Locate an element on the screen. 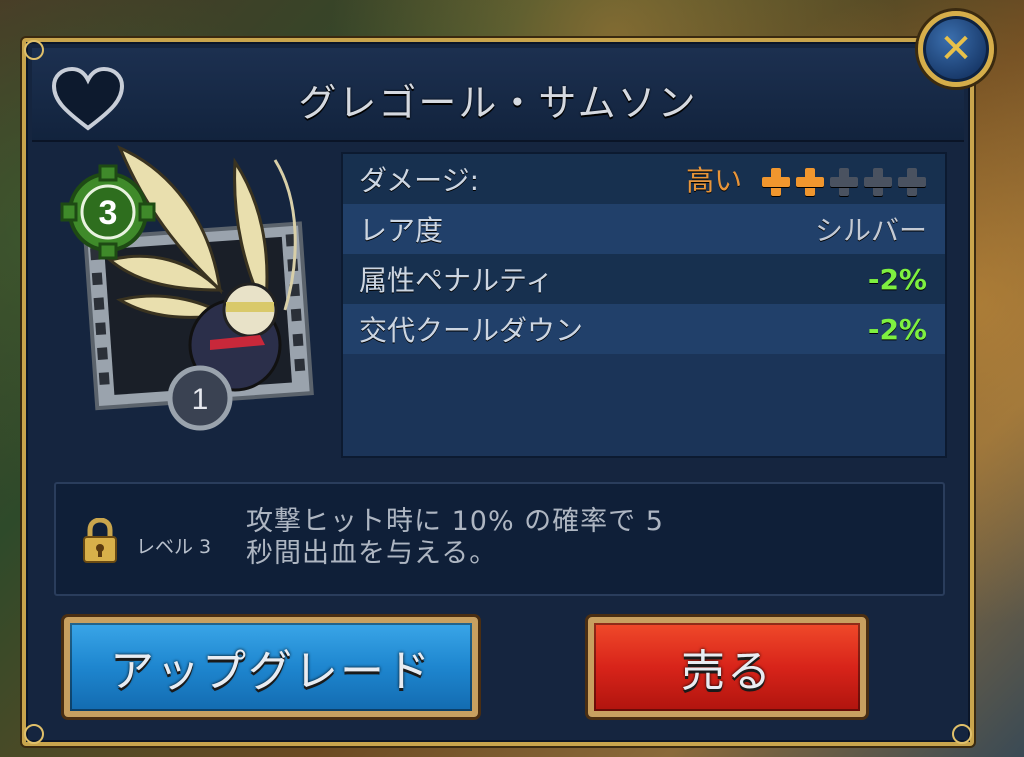  stat-label: ダメージ: is located at coordinates (419, 180).